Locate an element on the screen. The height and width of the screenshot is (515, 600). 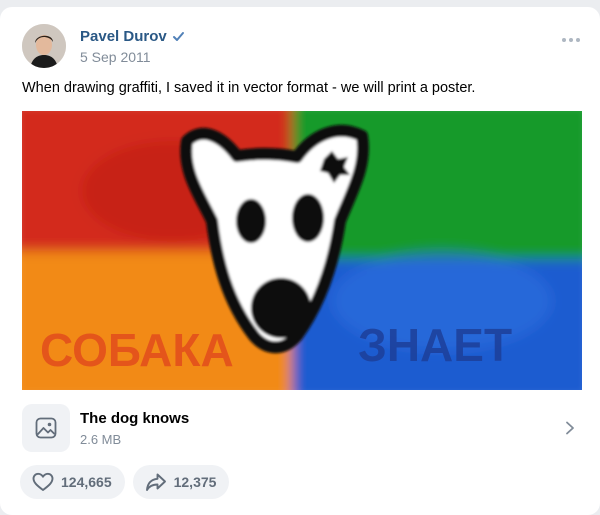
photo-word-sobaka: СОБАКА is located at coordinates (137, 350).